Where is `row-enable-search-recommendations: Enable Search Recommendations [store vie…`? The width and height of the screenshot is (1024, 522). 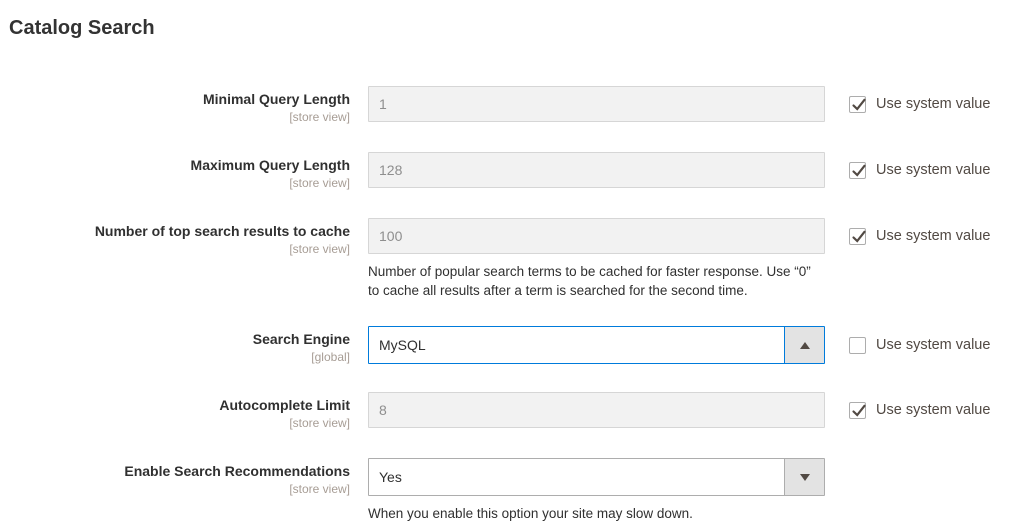
row-enable-search-recommendations: Enable Search Recommendations [store vie… is located at coordinates (516, 490).